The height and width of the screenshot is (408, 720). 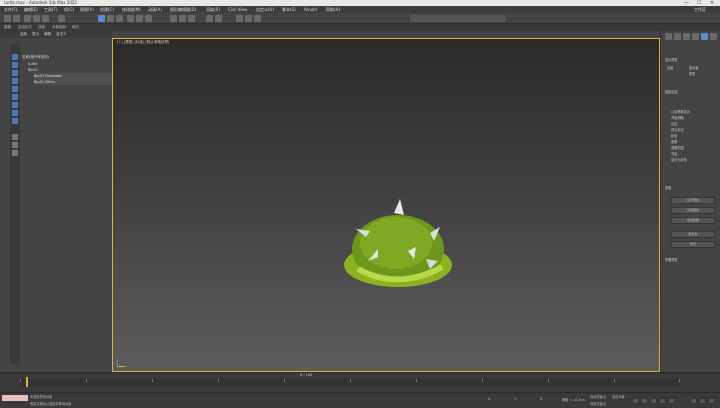 I want to click on time-slider: 0 / 100, so click(x=360, y=382).